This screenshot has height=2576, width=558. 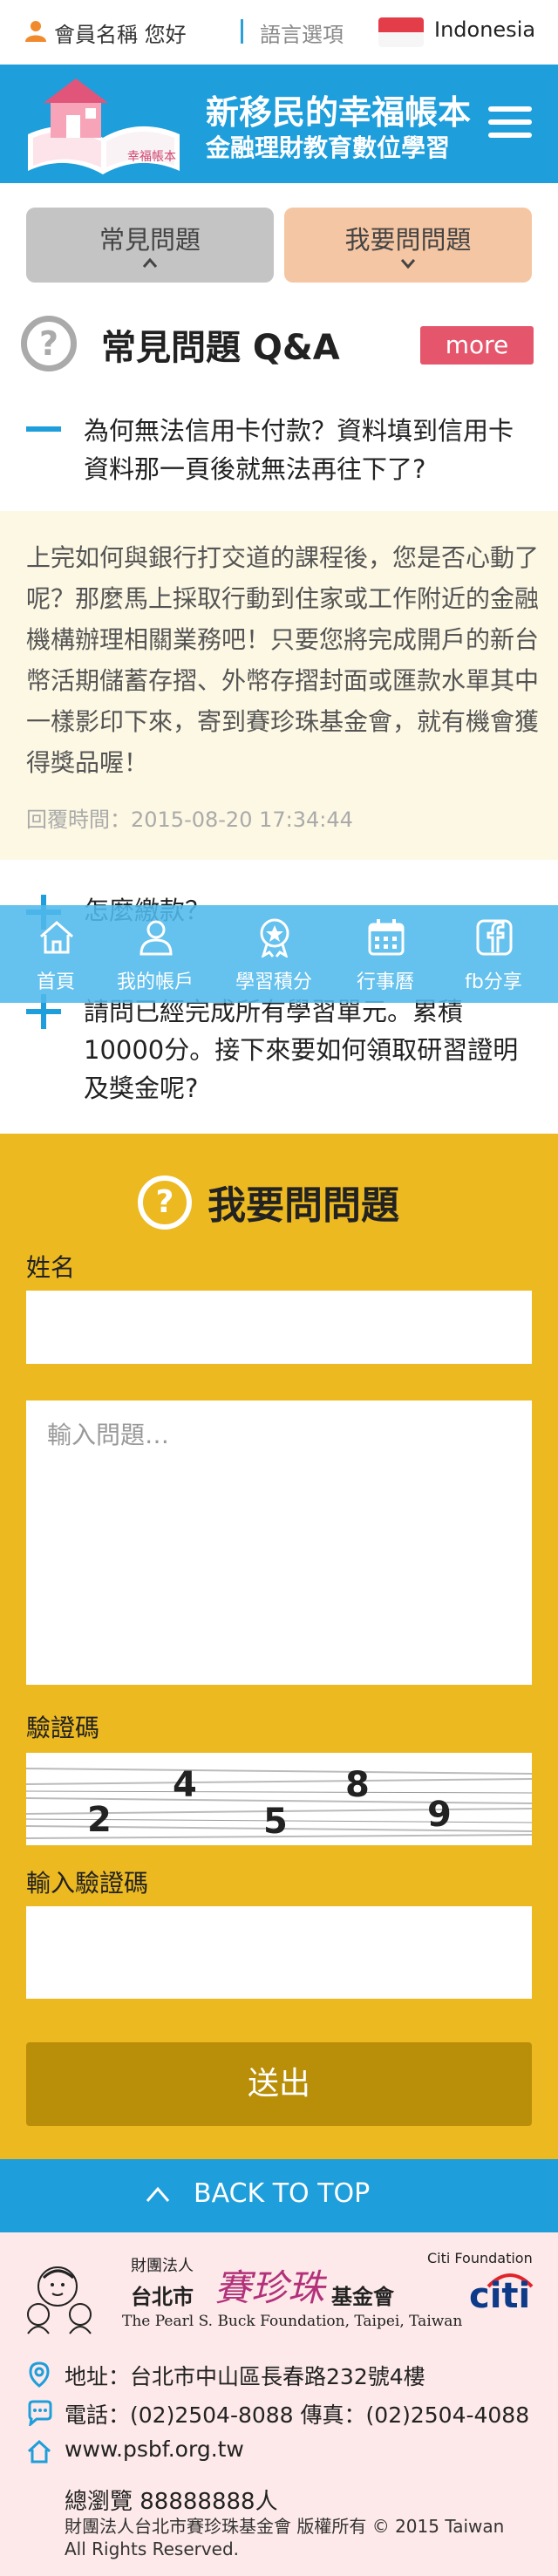 I want to click on tab-ask-question: 我要問問題, so click(x=408, y=246).